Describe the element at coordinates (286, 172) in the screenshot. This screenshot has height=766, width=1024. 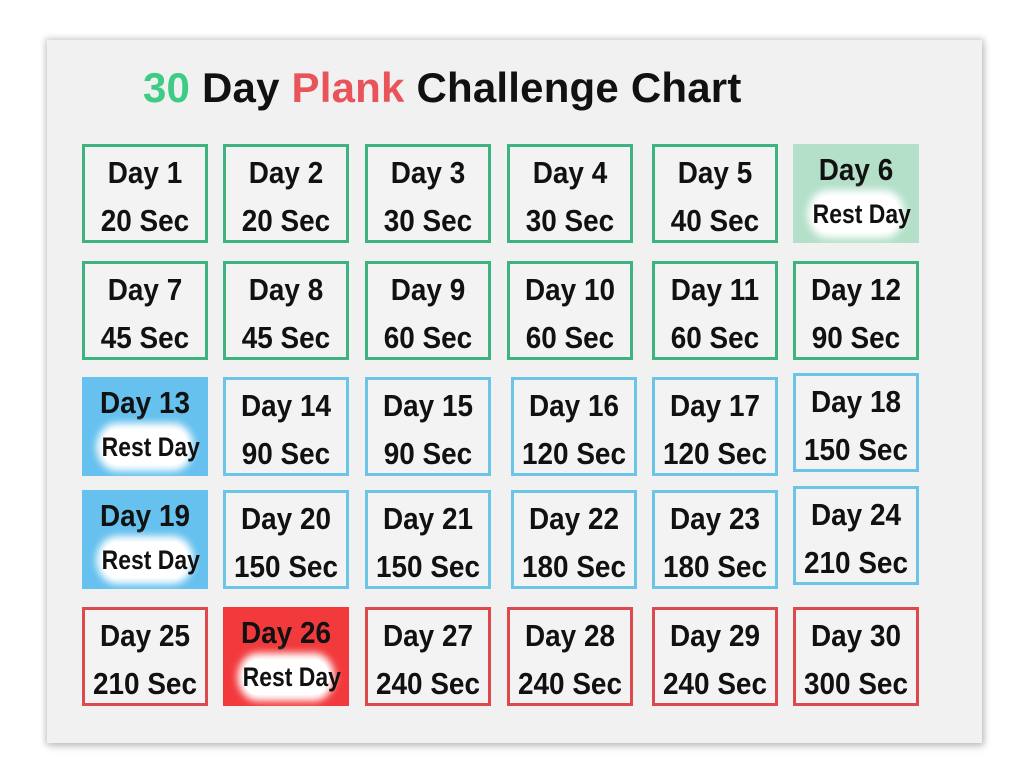
I see `day-label: Day 2` at that location.